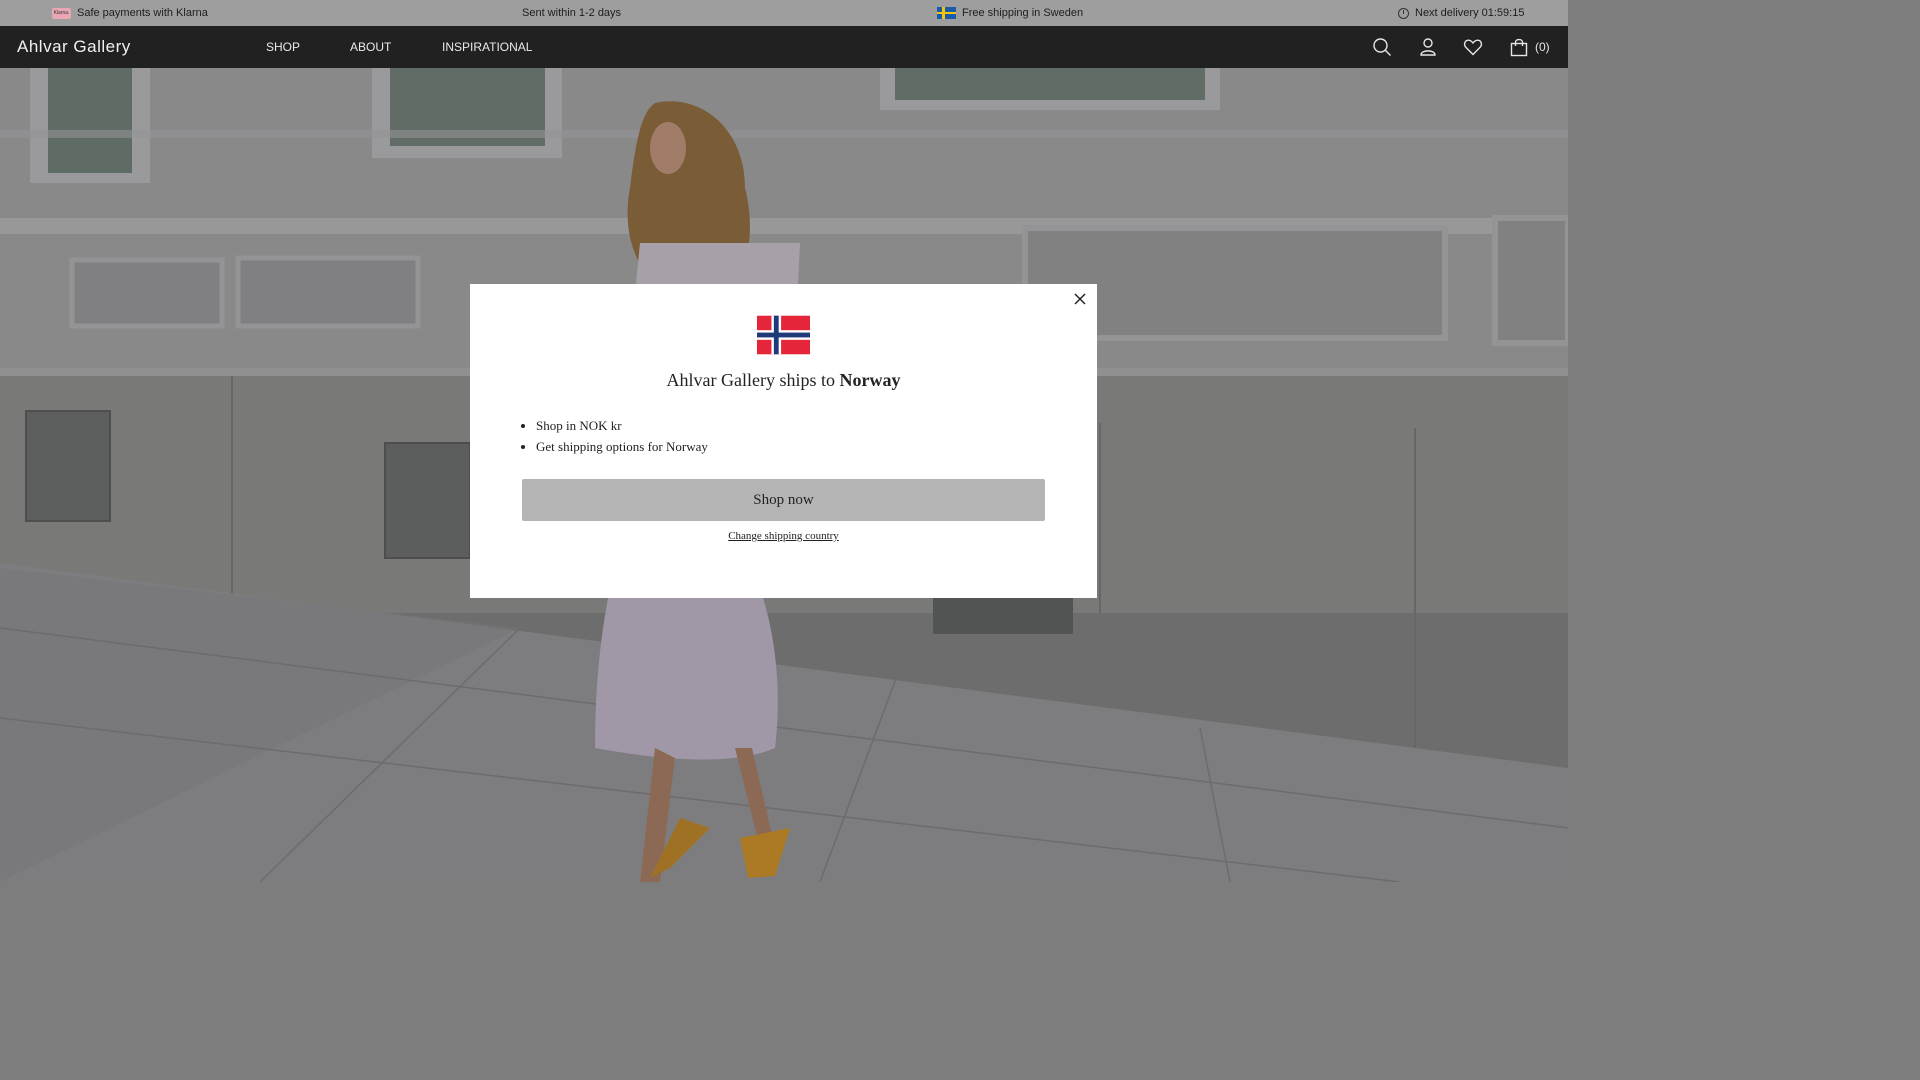 The width and height of the screenshot is (1920, 1080). Describe the element at coordinates (1470, 13) in the screenshot. I see `delivery-text: Next delivery 01:59:15` at that location.